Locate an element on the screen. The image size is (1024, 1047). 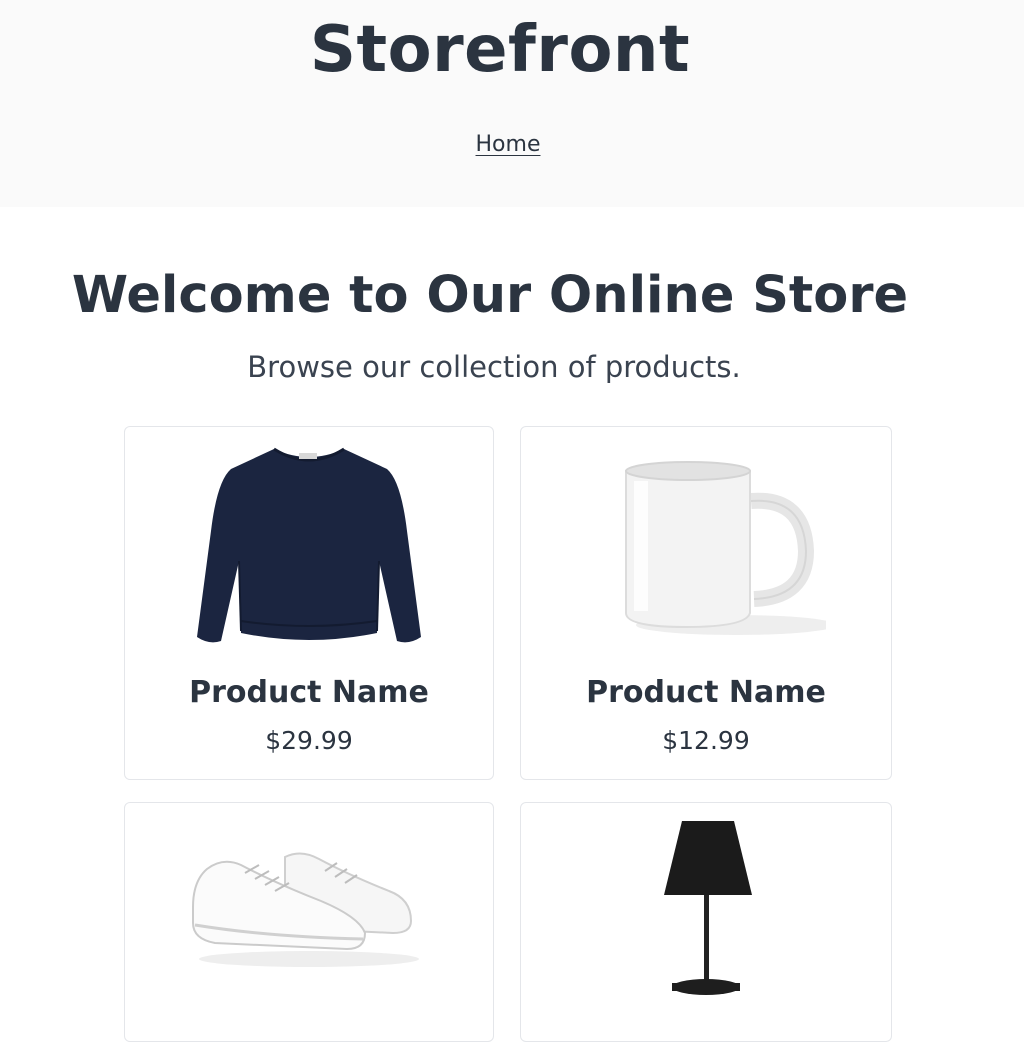
white-sneakers-image is located at coordinates (309, 932).